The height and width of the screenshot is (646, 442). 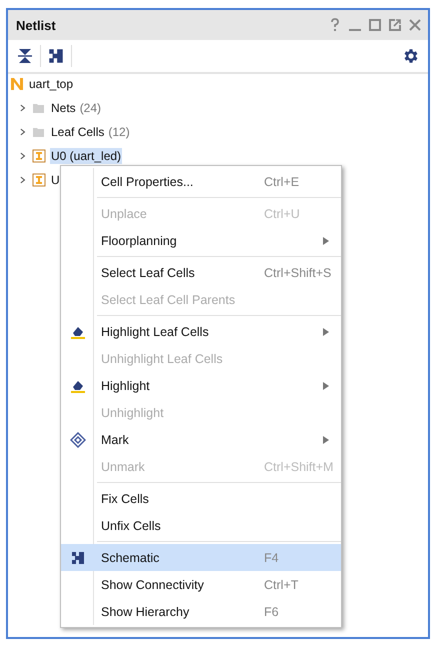 I want to click on item-count: (12), so click(x=119, y=132).